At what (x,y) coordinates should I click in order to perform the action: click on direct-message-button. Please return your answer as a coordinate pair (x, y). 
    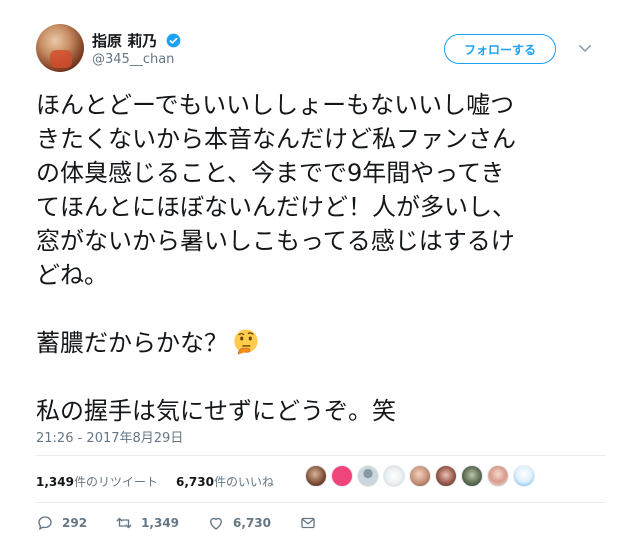
    Looking at the image, I should click on (312, 523).